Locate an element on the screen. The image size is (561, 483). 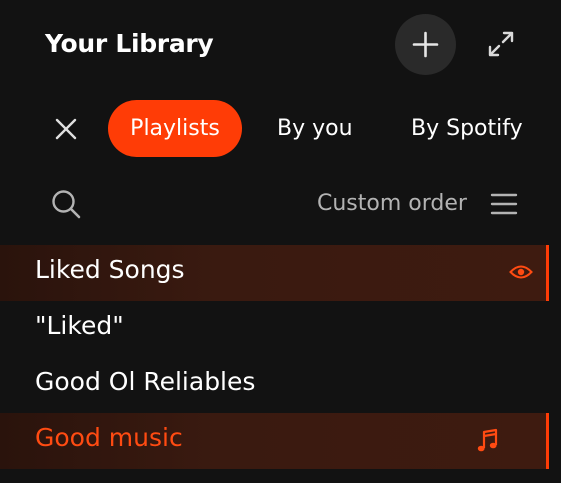
filter-bar: Playlists By you By Spotify is located at coordinates (280, 129).